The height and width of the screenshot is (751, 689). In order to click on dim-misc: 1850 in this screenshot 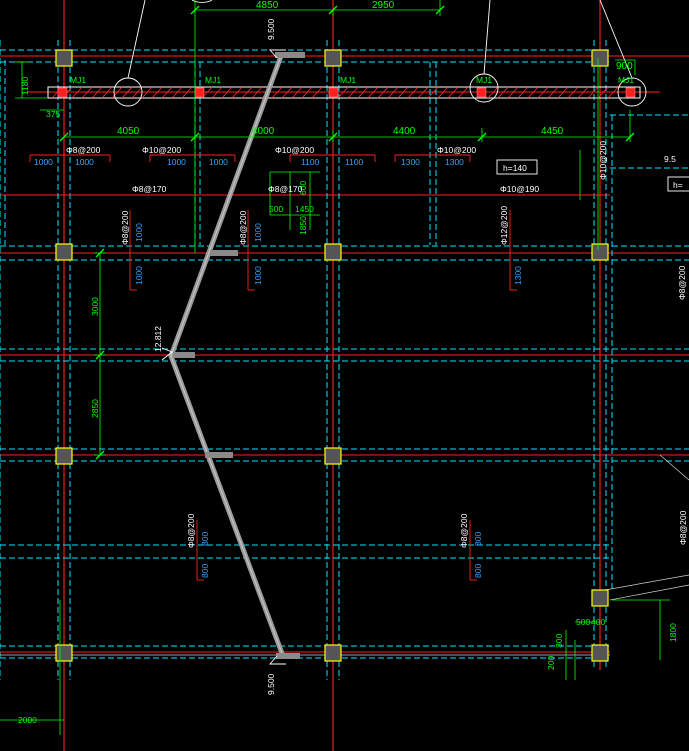, I will do `click(303, 225)`.